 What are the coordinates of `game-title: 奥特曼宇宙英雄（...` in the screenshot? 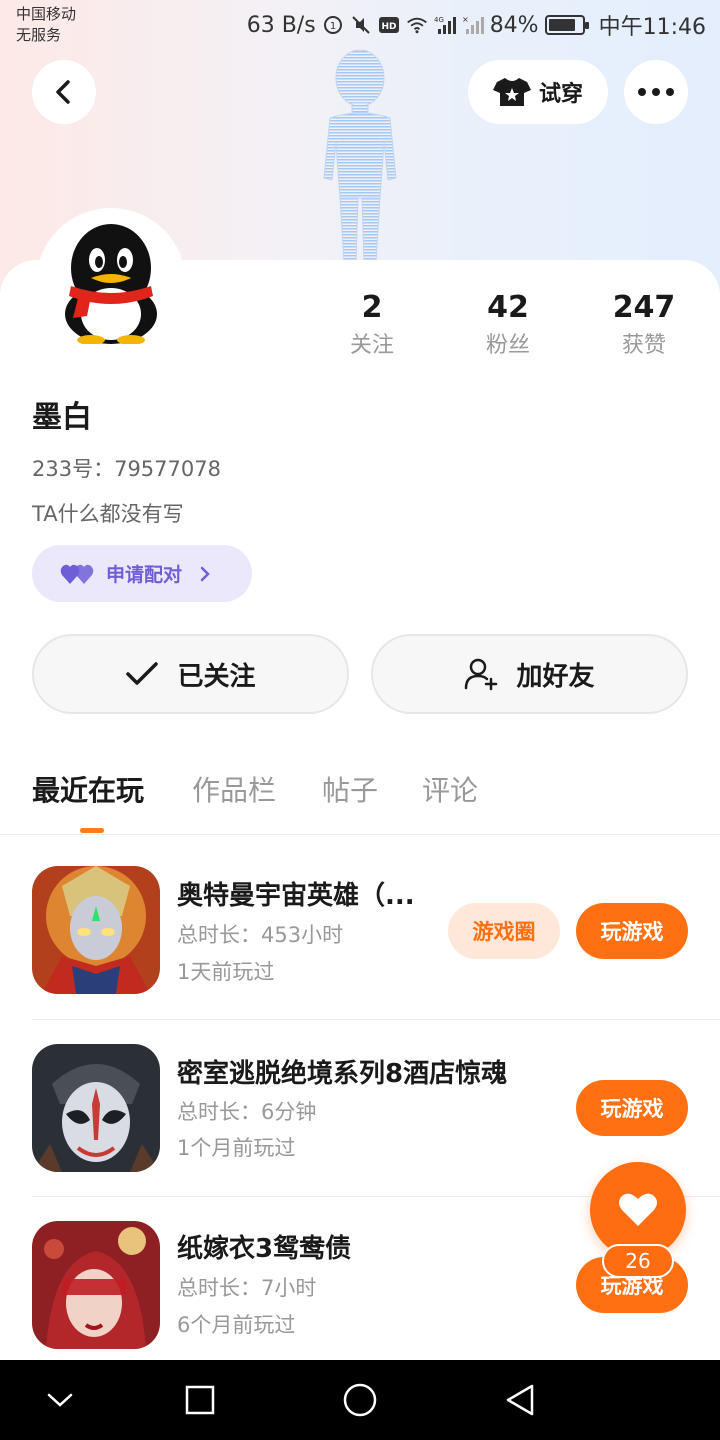 It's located at (296, 896).